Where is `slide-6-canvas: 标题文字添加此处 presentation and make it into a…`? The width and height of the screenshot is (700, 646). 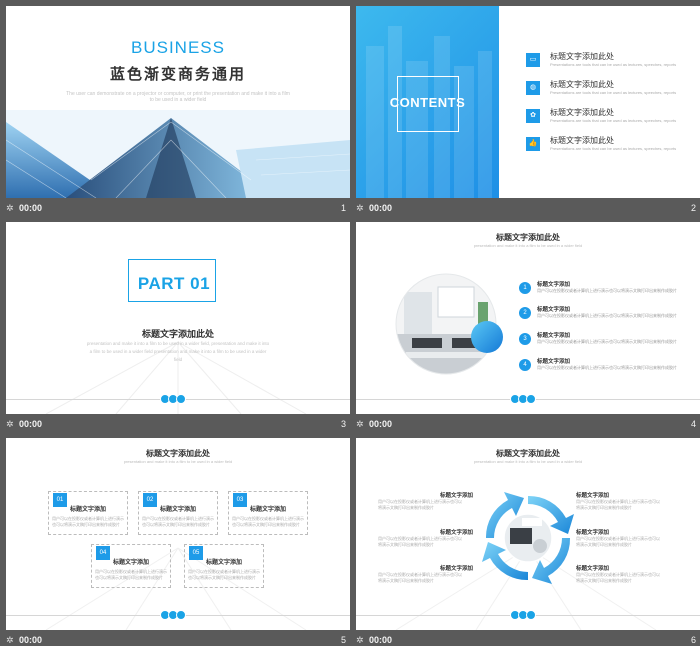
slide-6-canvas: 标题文字添加此处 presentation and make it into a… is located at coordinates (528, 534).